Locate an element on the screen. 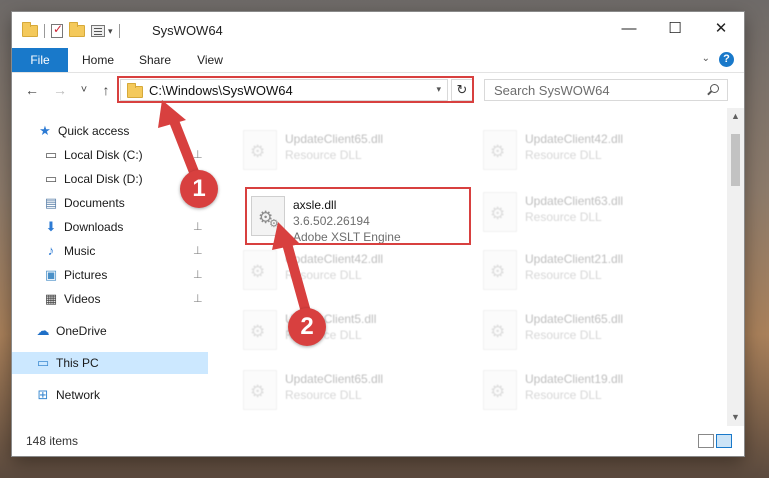  sidebar-item-music: ♪ Music ⊥ is located at coordinates (110, 251).